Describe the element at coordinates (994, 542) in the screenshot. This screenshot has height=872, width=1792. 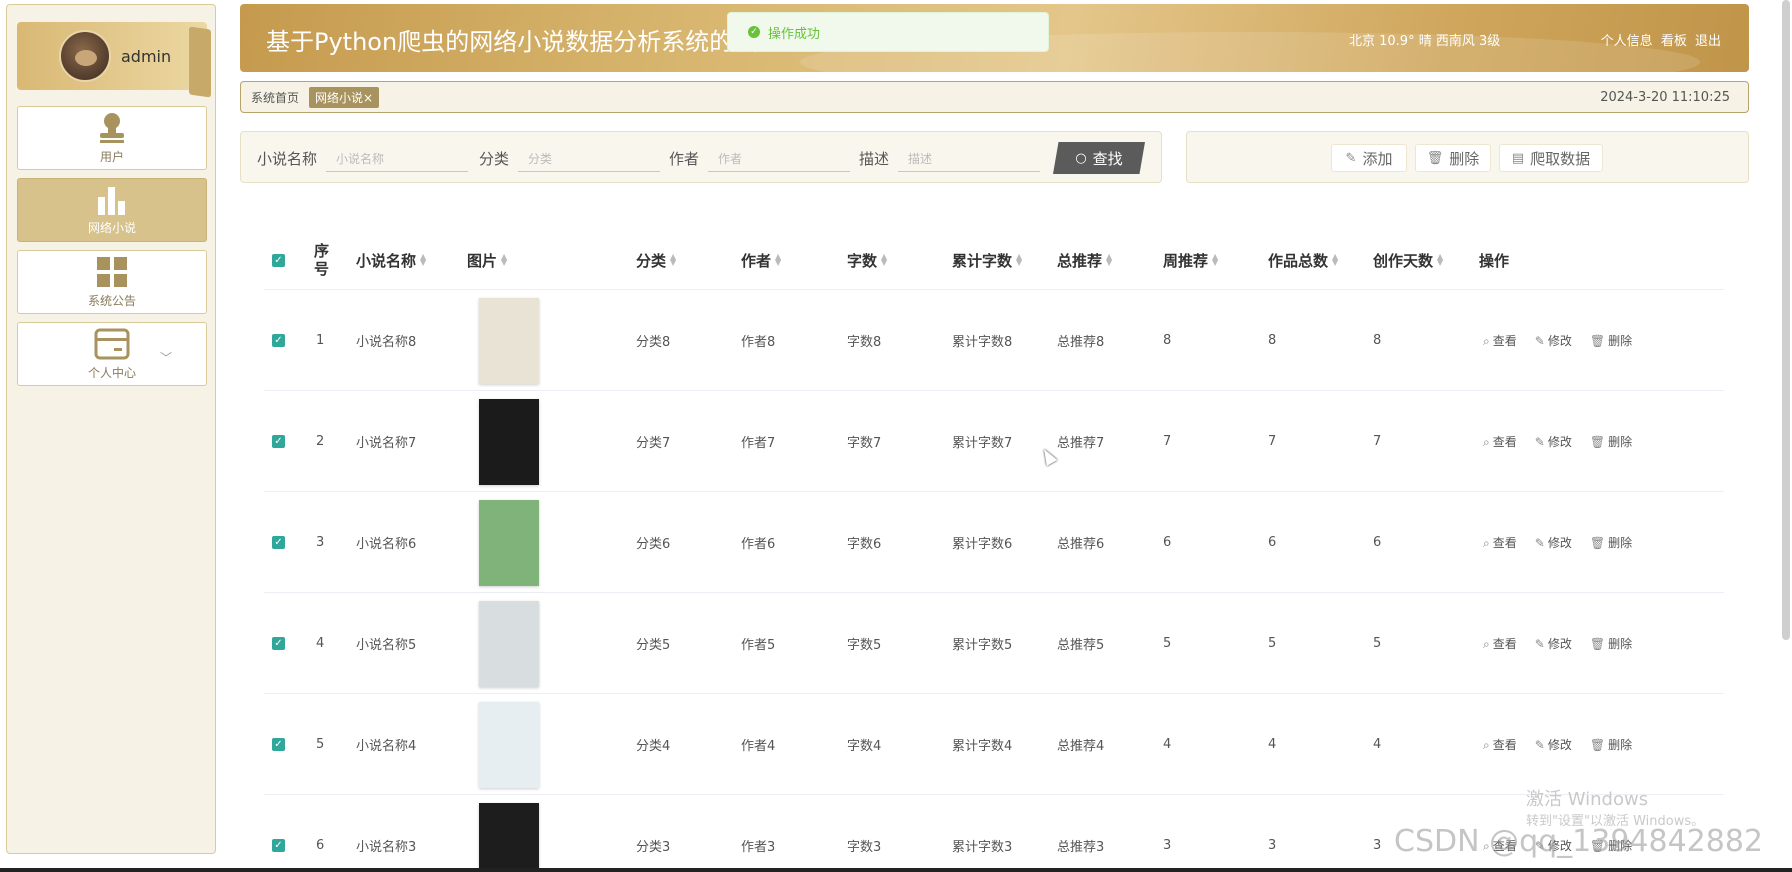
I see `table-row: ✓ 3 小说名称6 分类6 作者6 字数6 累计字数6 总推荐6 6 6 6 ⌕ 查看 ✎ 修改 🗑 删除` at that location.